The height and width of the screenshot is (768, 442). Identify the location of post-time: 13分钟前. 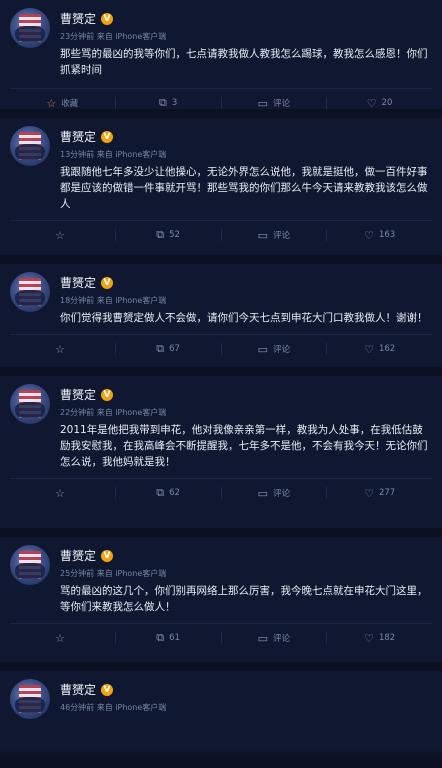
(77, 154).